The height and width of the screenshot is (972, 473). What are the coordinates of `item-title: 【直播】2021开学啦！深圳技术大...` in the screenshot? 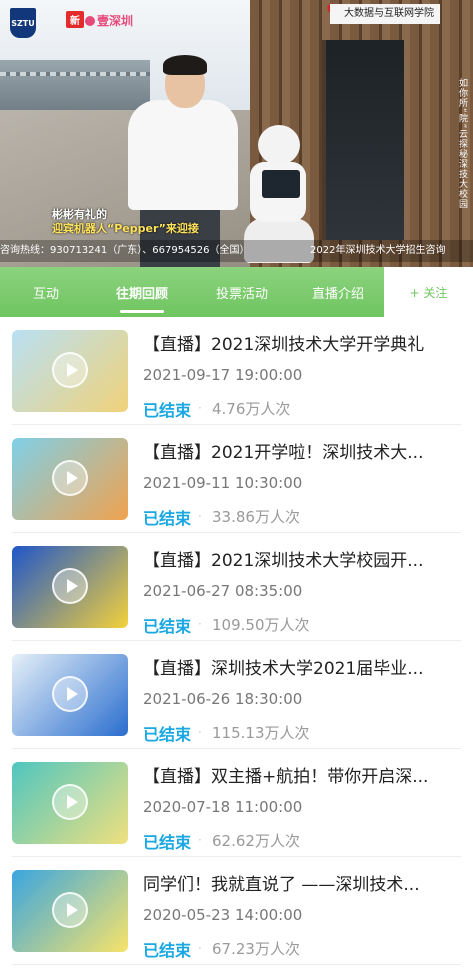 It's located at (302, 450).